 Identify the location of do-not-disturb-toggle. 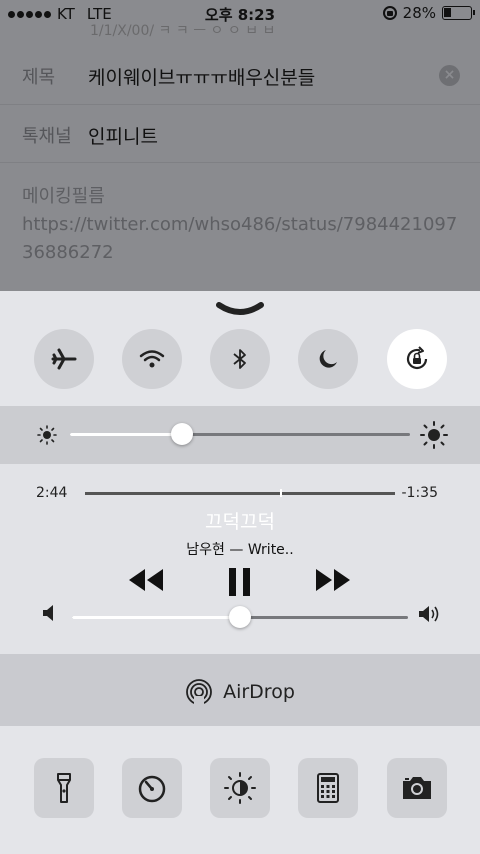
(328, 359).